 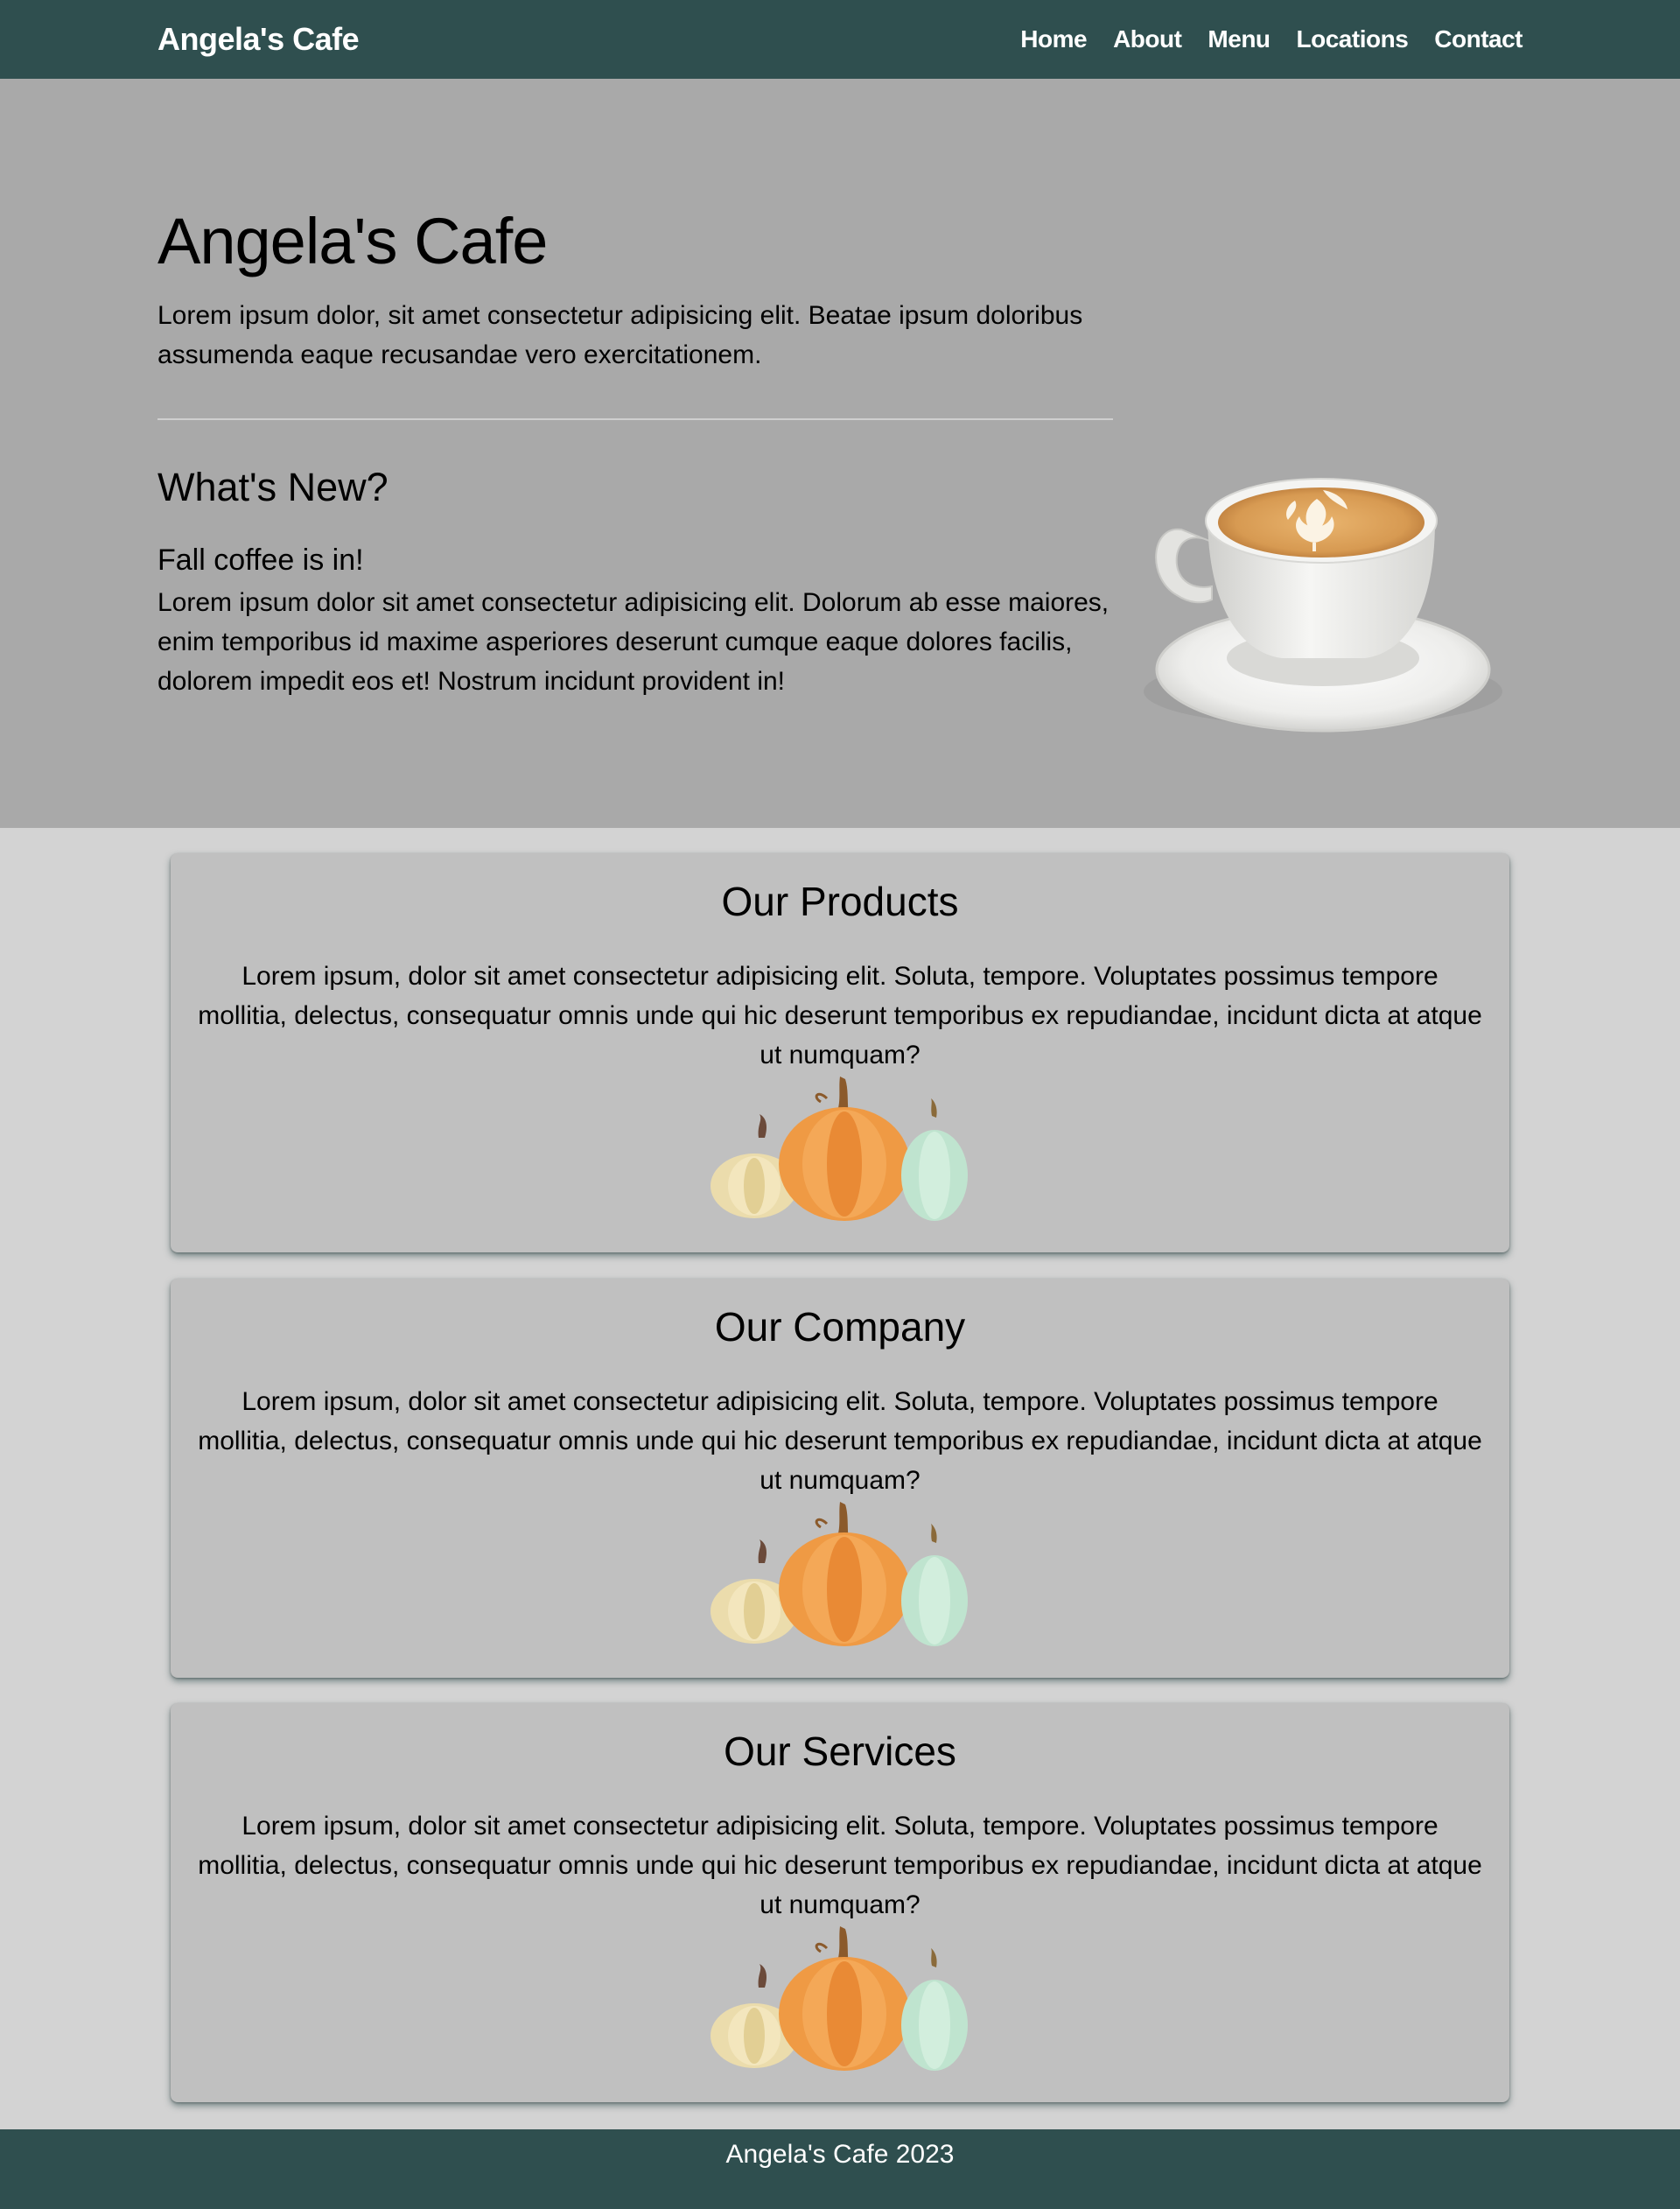 What do you see at coordinates (635, 419) in the screenshot?
I see `hero-divider` at bounding box center [635, 419].